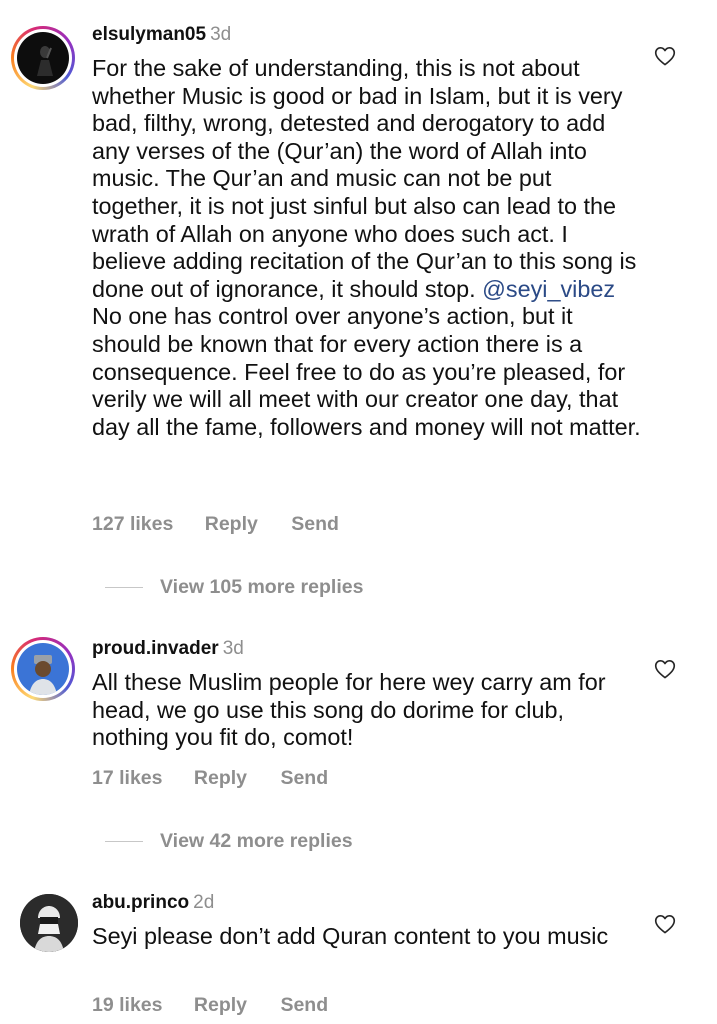 The width and height of the screenshot is (717, 1024). I want to click on comment-actions: 17 likes Reply Send, so click(210, 778).